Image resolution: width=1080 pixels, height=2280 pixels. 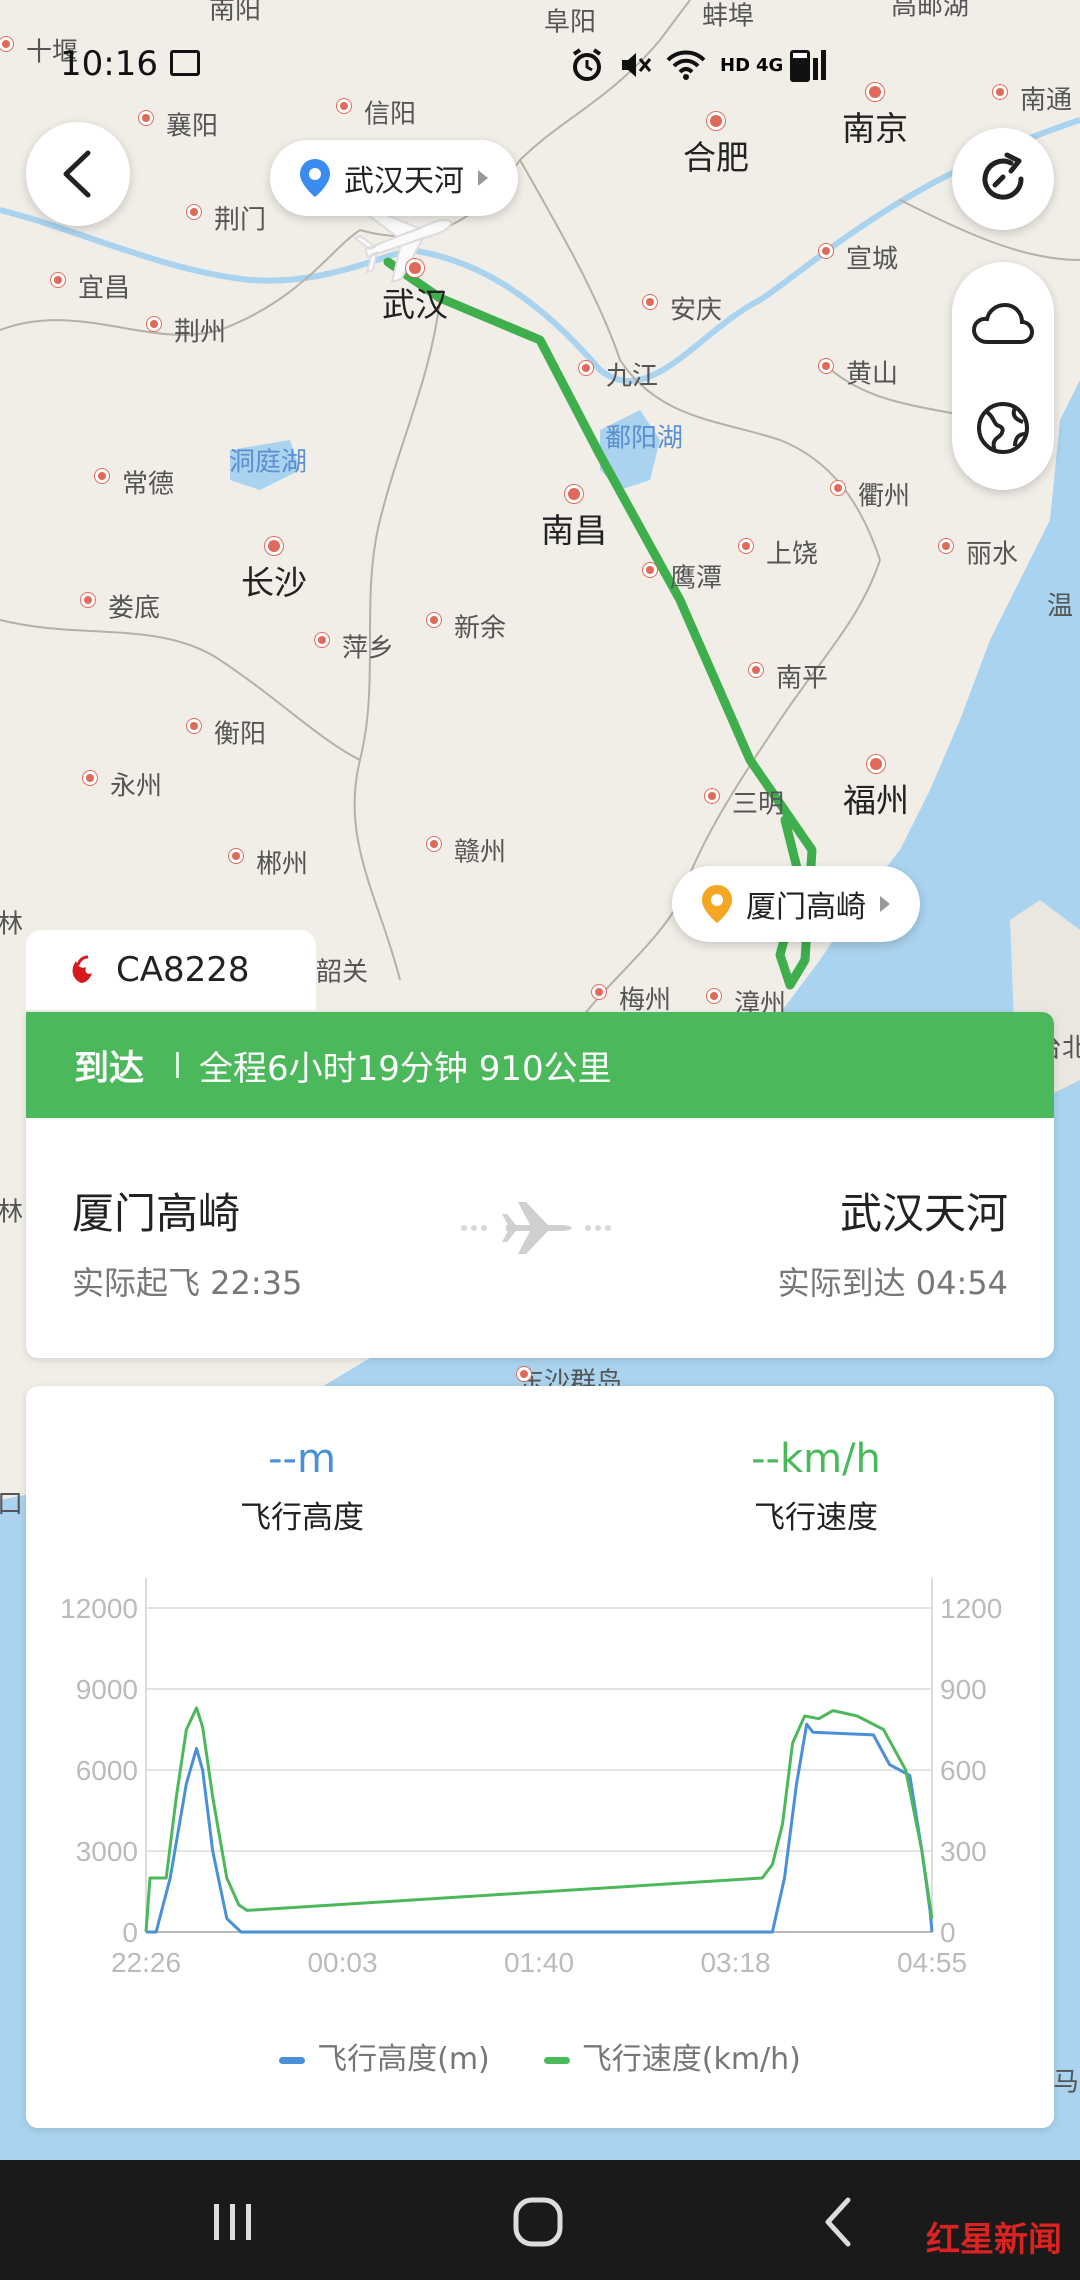 I want to click on y-left-tick-label: 3000, so click(x=107, y=1851).